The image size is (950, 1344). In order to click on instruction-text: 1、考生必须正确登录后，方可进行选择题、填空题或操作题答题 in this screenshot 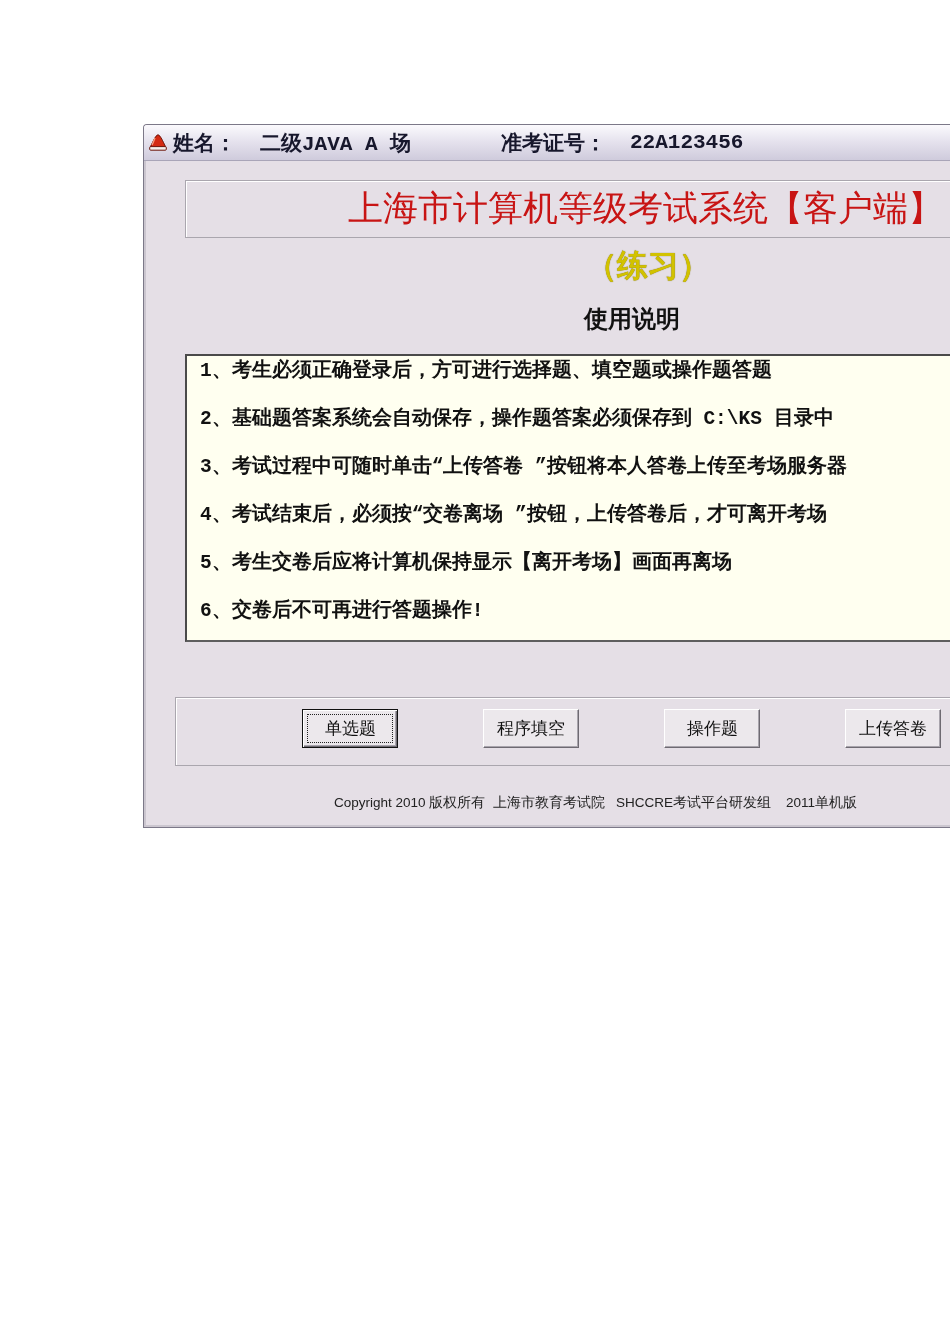, I will do `click(486, 370)`.